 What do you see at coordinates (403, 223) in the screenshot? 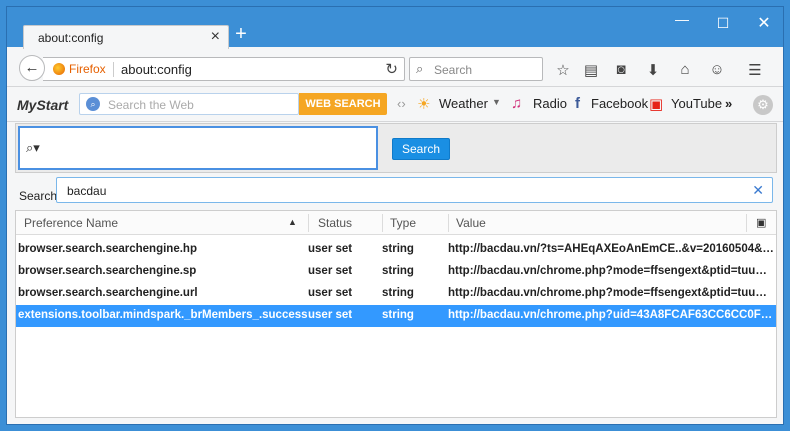
I see `column-header-type: Type` at bounding box center [403, 223].